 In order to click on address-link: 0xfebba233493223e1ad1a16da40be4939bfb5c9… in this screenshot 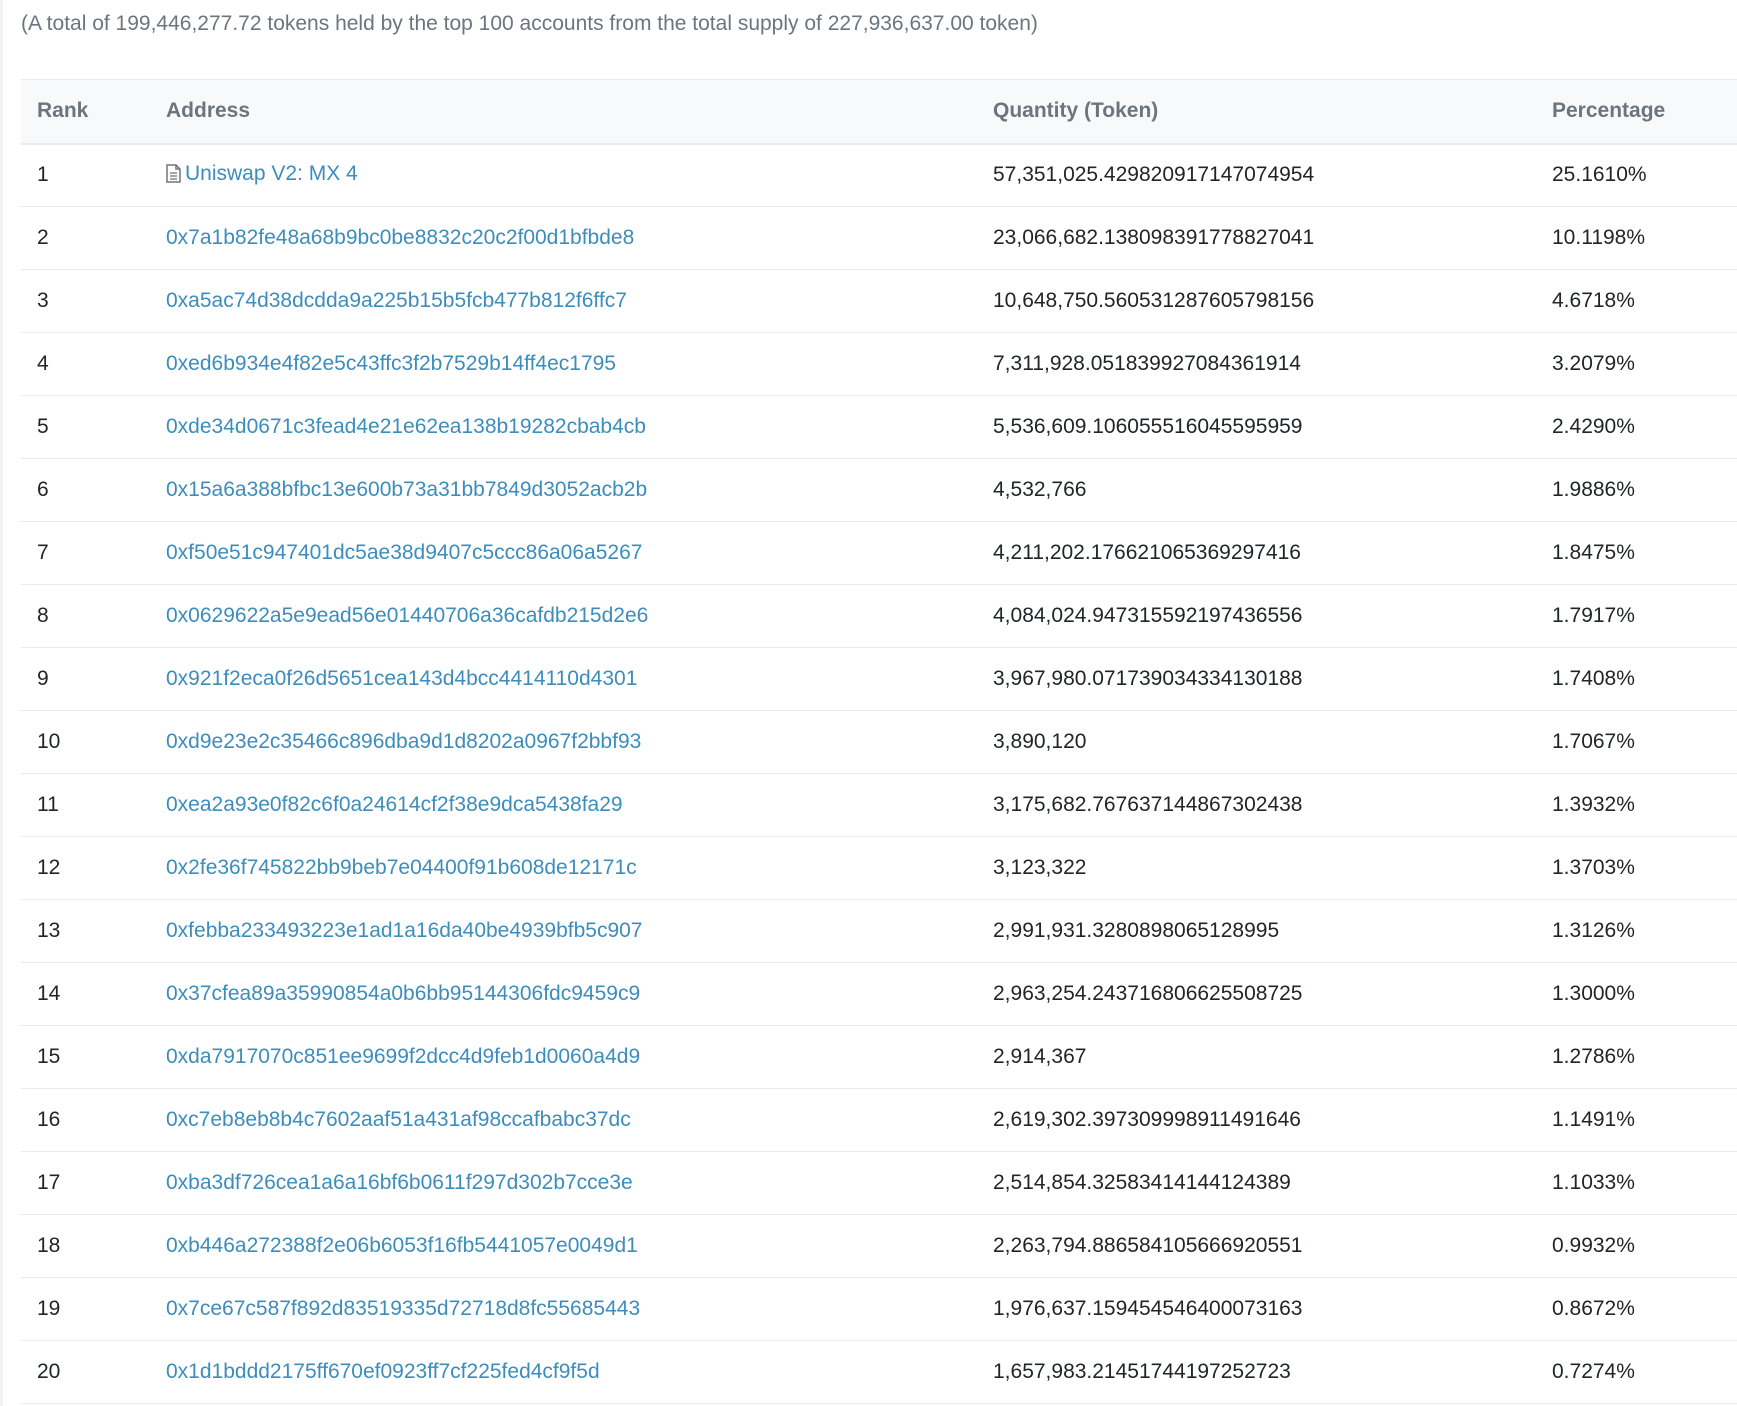, I will do `click(404, 930)`.